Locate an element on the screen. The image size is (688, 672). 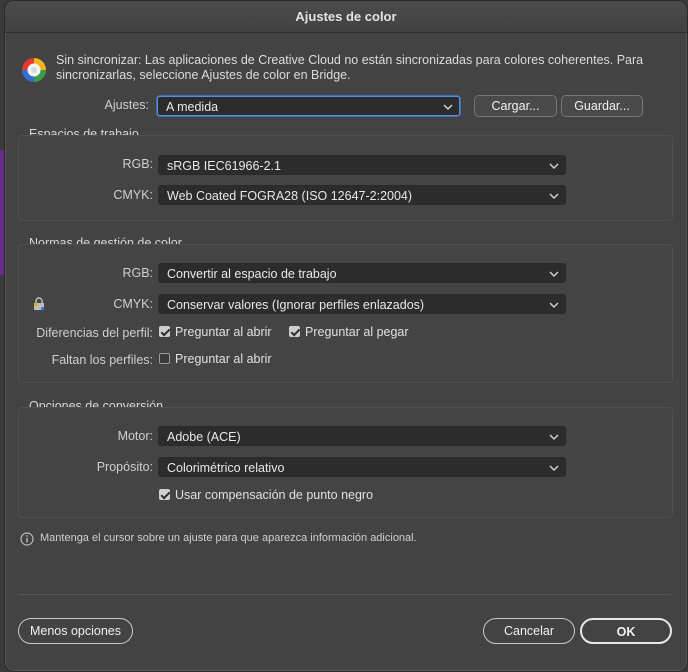
workspaces-cmyk-label: CMYK: is located at coordinates (133, 195).